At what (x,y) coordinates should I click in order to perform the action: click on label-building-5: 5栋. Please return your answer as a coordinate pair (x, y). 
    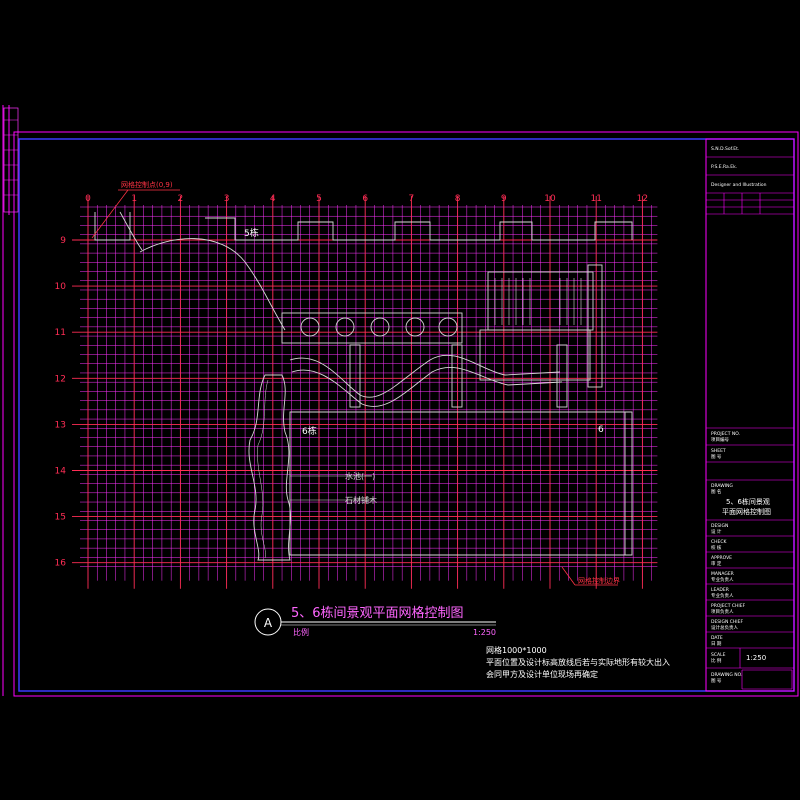
    Looking at the image, I should click on (251, 233).